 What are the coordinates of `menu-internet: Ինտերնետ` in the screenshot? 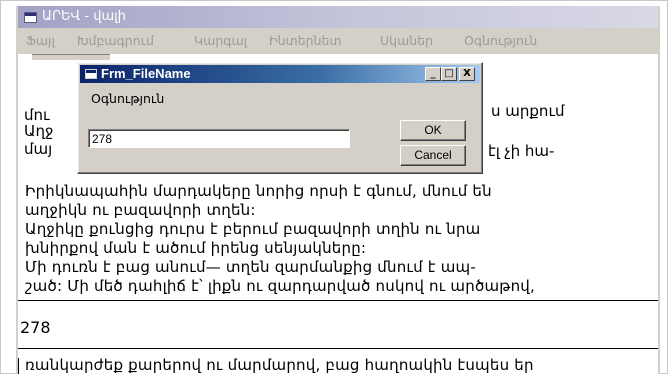 It's located at (305, 40).